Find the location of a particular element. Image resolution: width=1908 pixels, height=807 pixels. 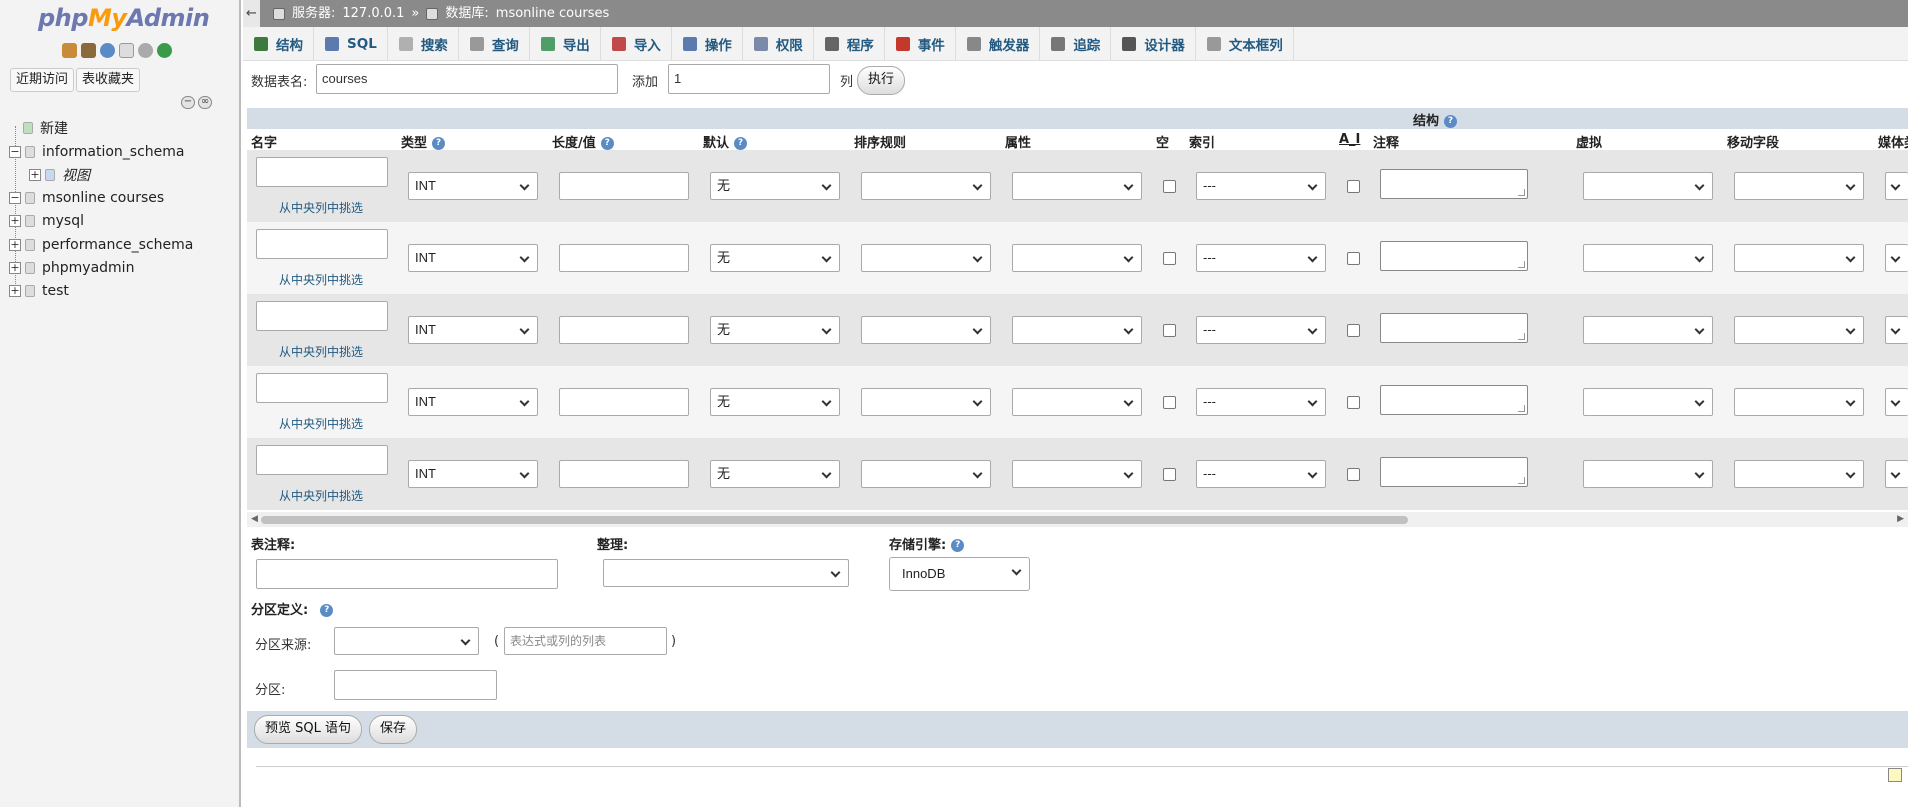

tab-0: 结构 is located at coordinates (278, 44).